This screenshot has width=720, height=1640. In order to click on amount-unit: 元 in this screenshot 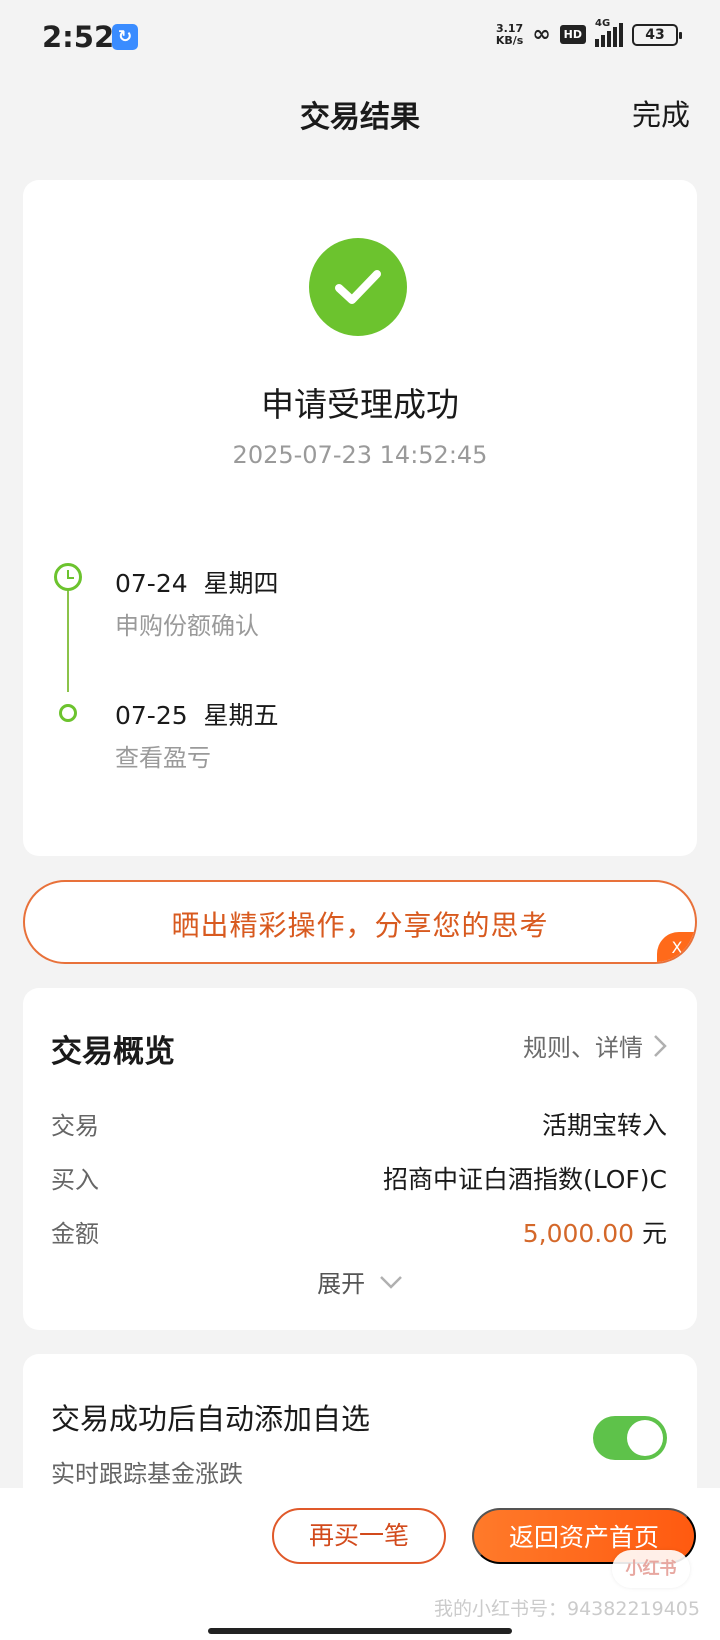, I will do `click(650, 1233)`.